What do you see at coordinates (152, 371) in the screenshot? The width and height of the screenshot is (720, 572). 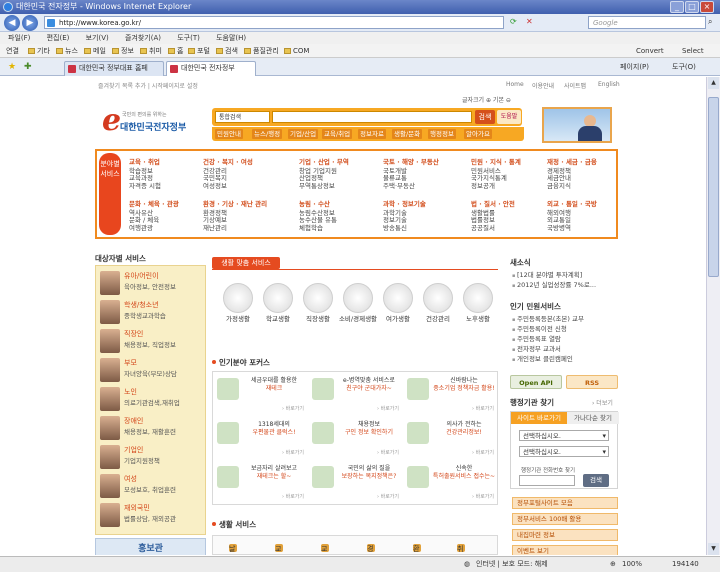 I see `target-item: 부모 자녀양육(부모)상담` at bounding box center [152, 371].